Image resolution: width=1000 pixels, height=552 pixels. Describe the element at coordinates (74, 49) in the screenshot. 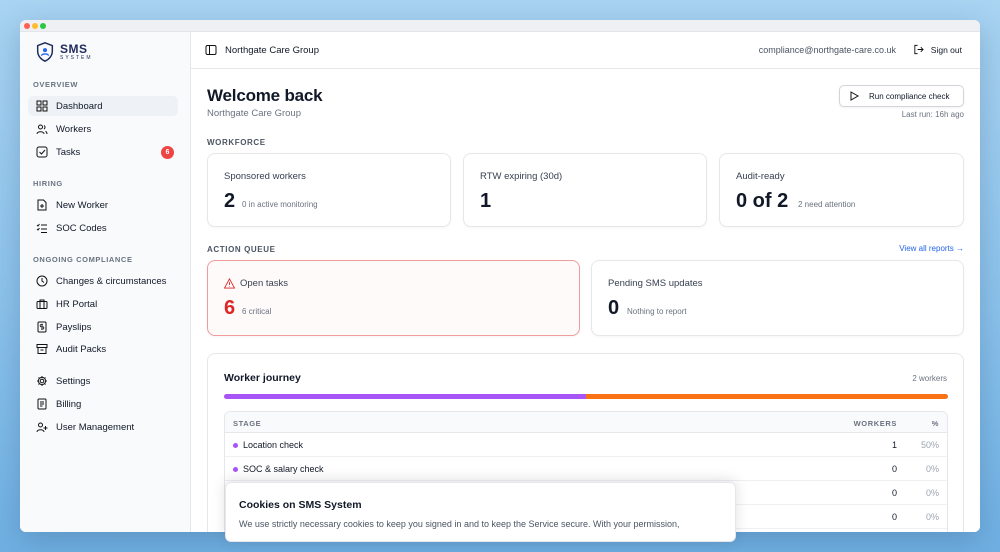

I see `logo-wordmark: SMS` at that location.